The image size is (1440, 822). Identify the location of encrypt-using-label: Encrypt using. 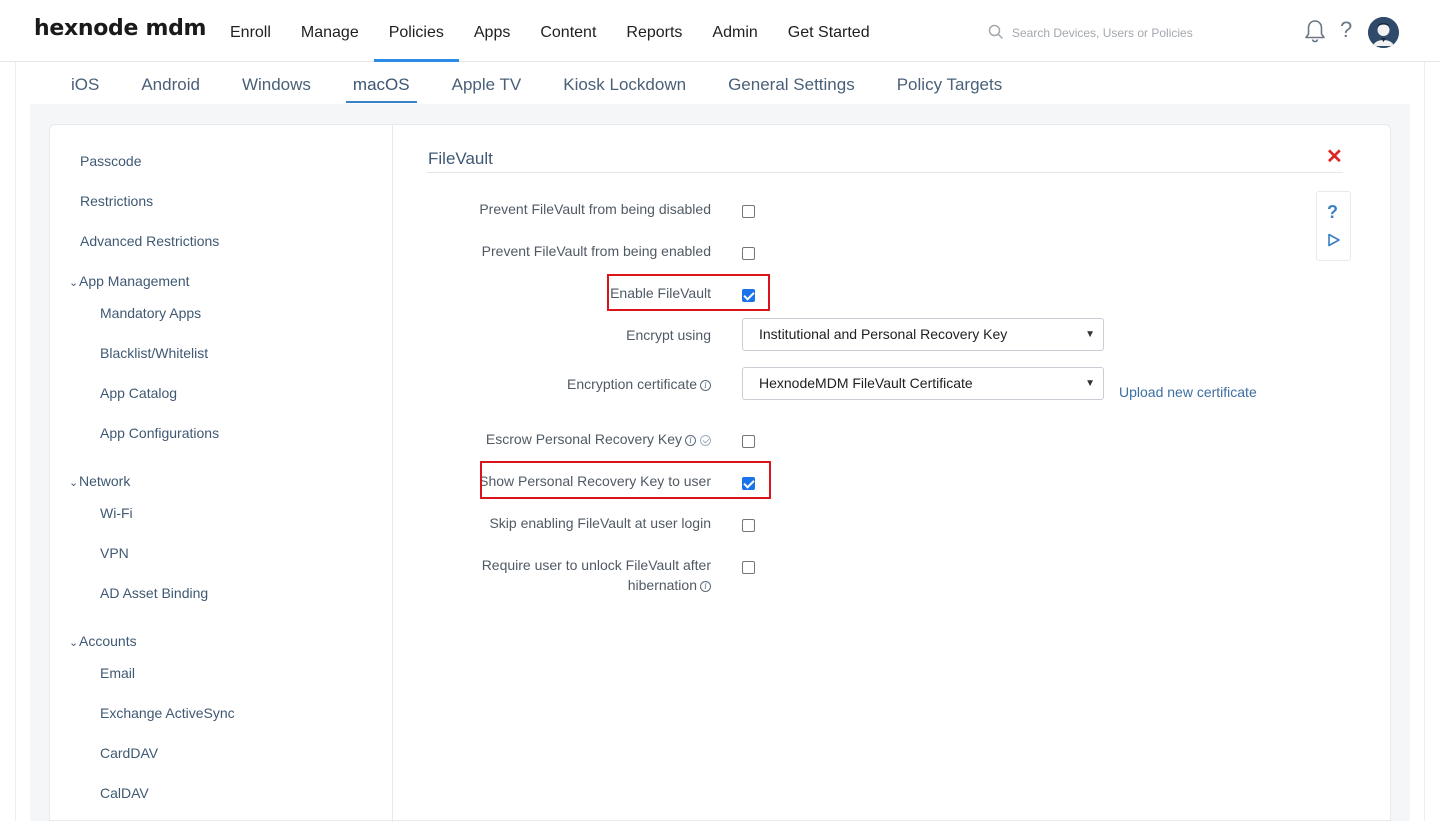
(668, 335).